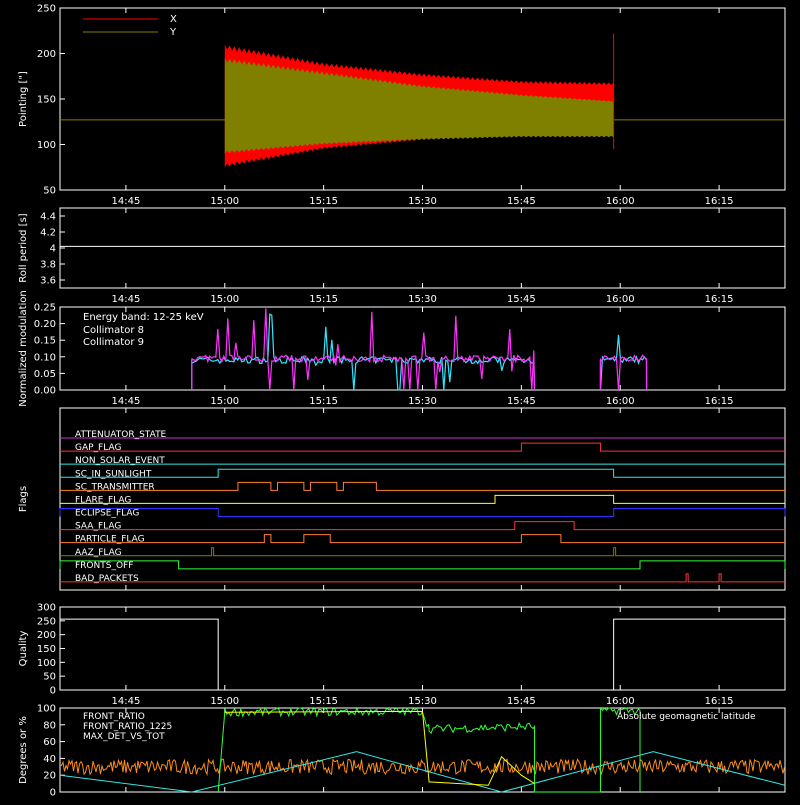 The width and height of the screenshot is (800, 805). I want to click on flag-label: ECLIPSE_FLAG, so click(107, 514).